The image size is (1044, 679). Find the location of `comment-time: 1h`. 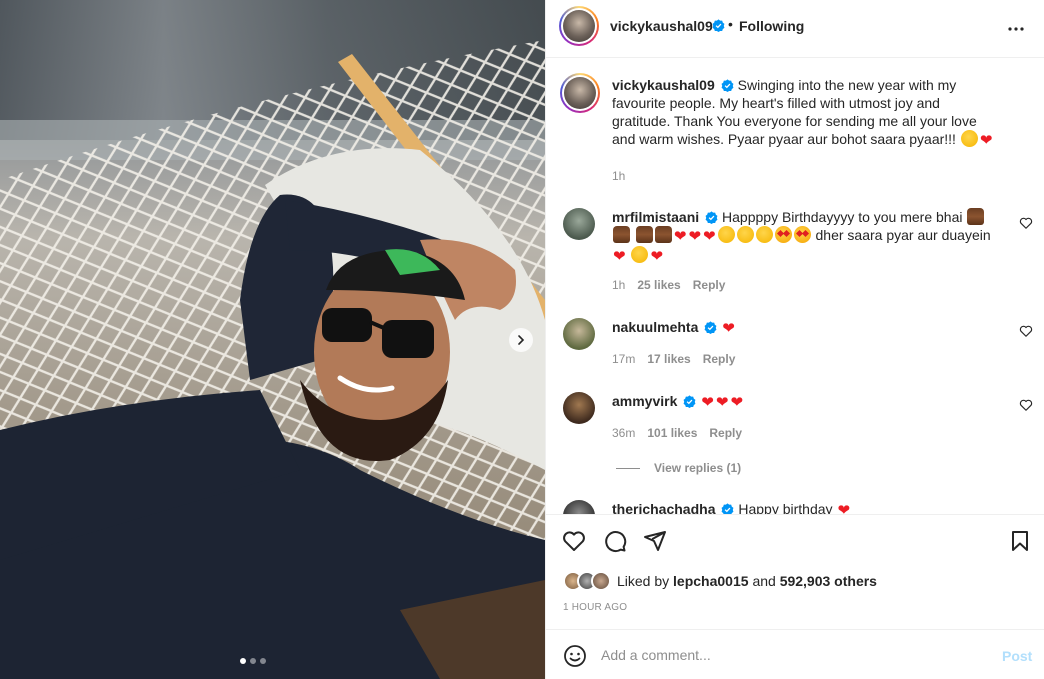

comment-time: 1h is located at coordinates (619, 285).